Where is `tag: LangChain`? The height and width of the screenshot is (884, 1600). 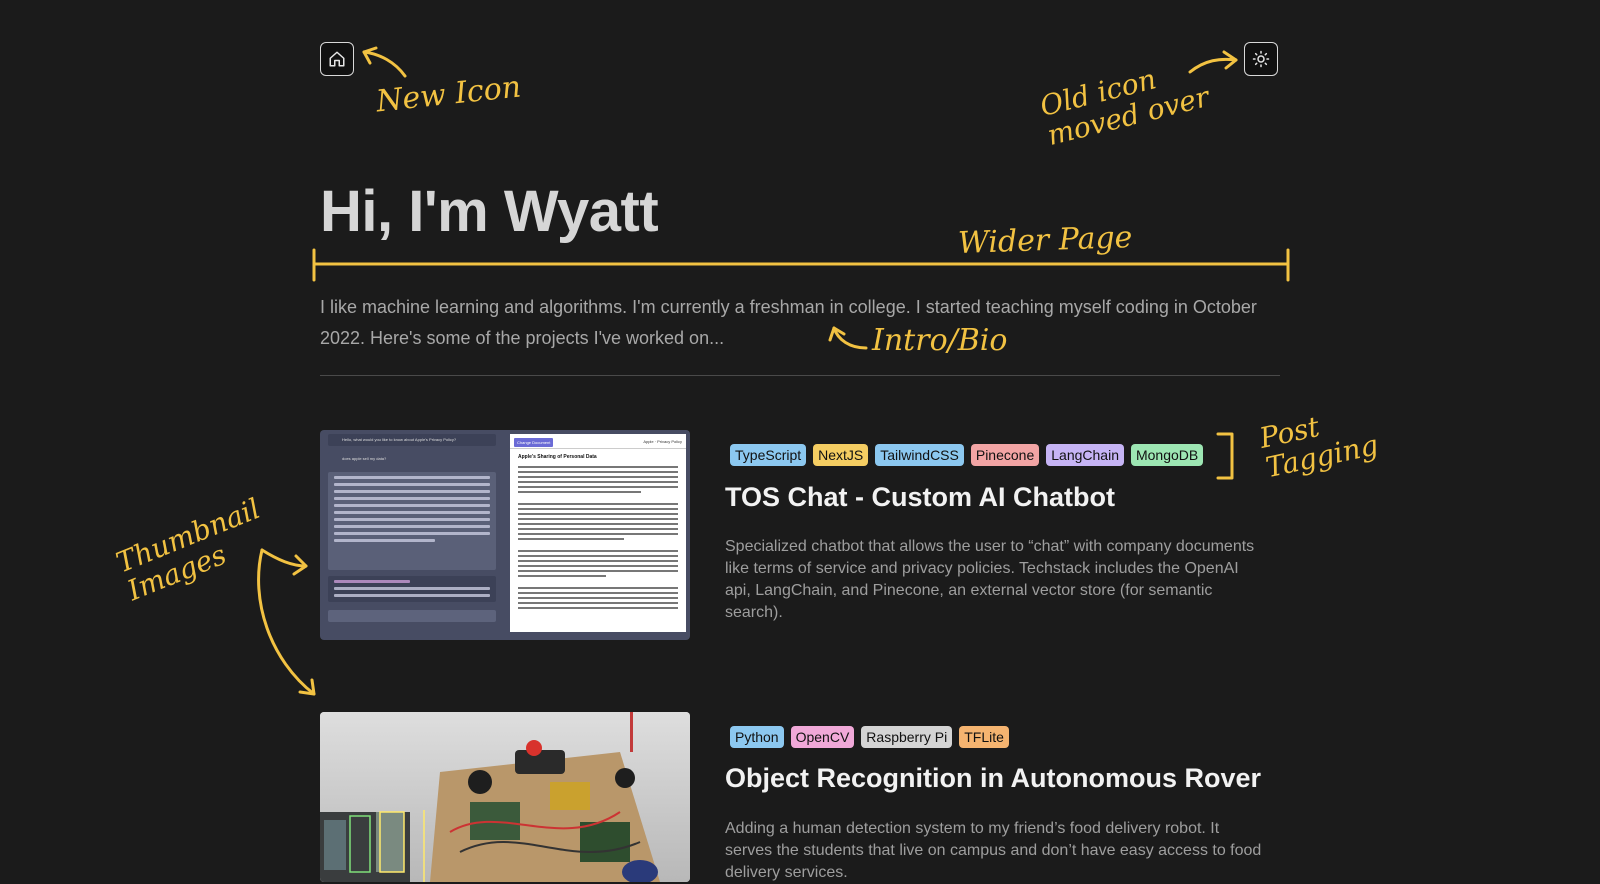
tag: LangChain is located at coordinates (1085, 455).